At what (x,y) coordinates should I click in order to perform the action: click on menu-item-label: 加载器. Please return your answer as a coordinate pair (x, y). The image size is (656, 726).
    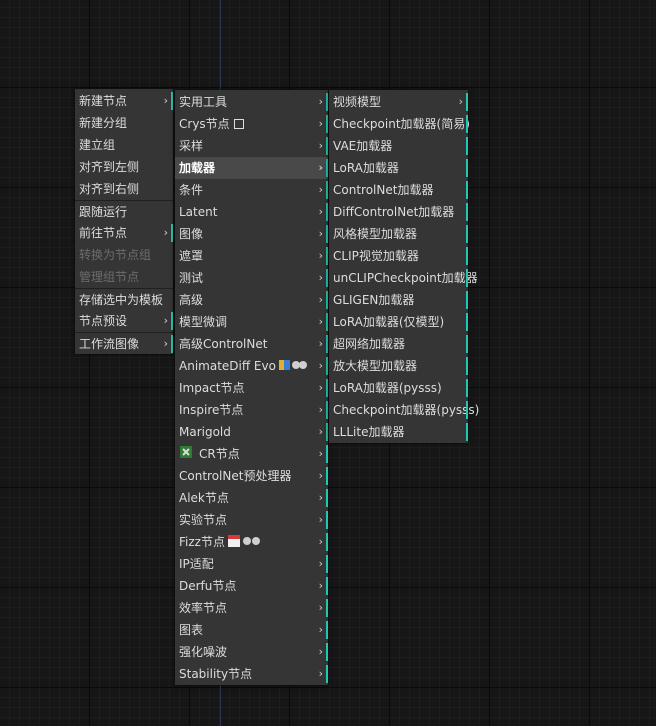
    Looking at the image, I should click on (197, 168).